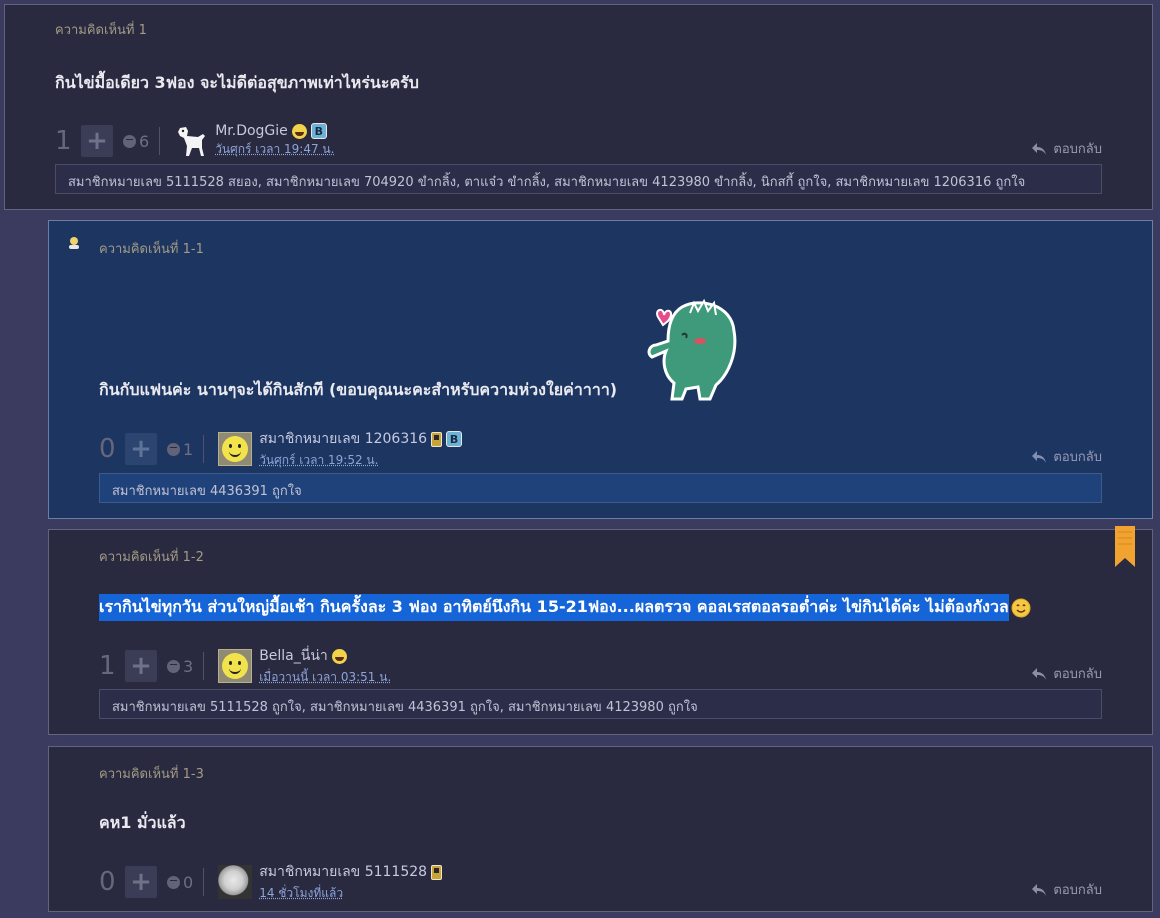 Image resolution: width=1160 pixels, height=918 pixels. What do you see at coordinates (350, 893) in the screenshot?
I see `comment-date: 14 ชั่วโมงที่แล้ว` at bounding box center [350, 893].